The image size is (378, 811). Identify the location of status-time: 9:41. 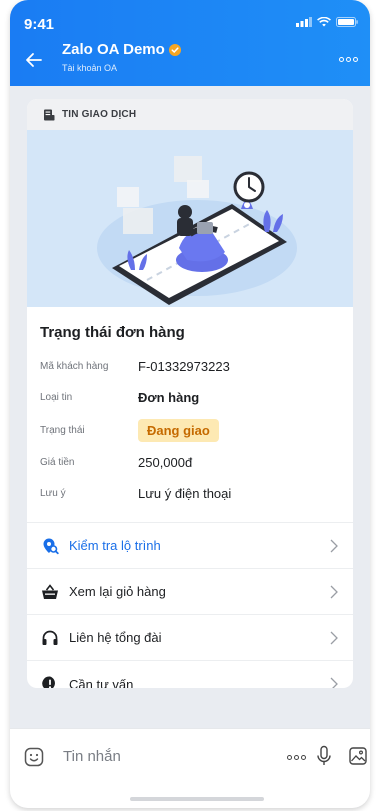
(39, 24).